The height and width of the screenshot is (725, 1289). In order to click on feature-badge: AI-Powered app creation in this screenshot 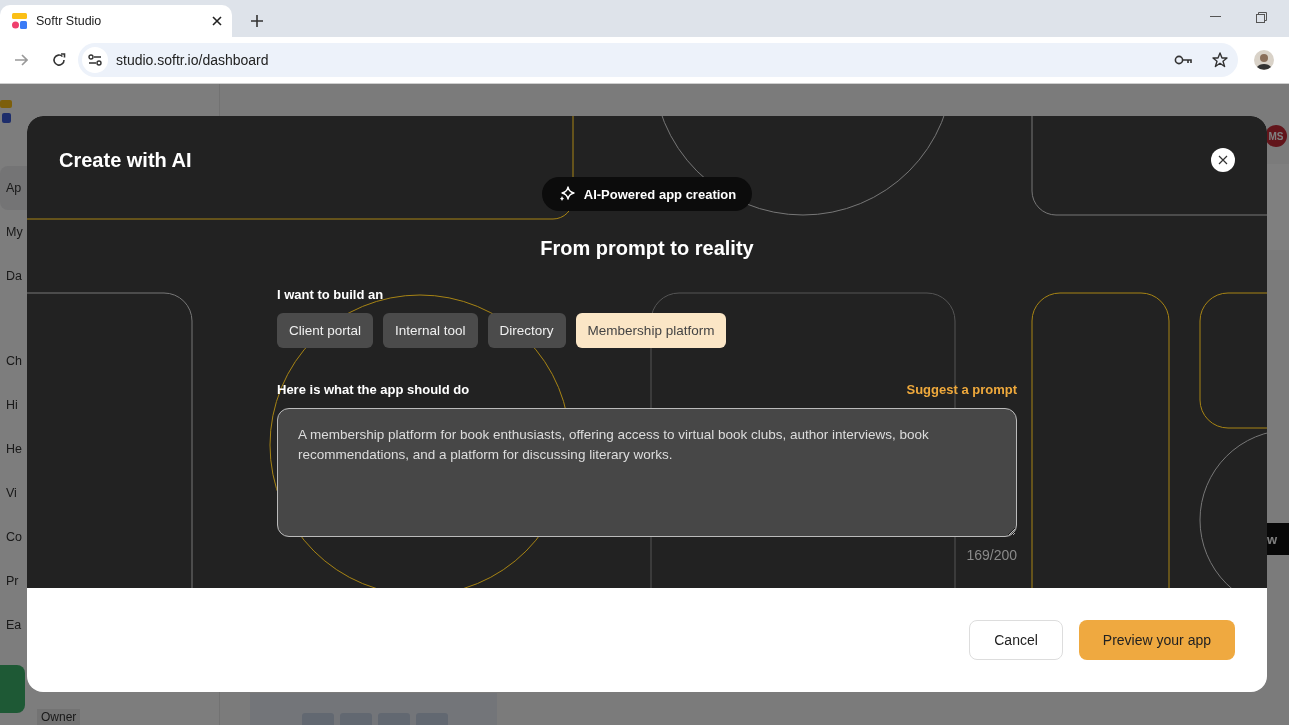, I will do `click(647, 194)`.